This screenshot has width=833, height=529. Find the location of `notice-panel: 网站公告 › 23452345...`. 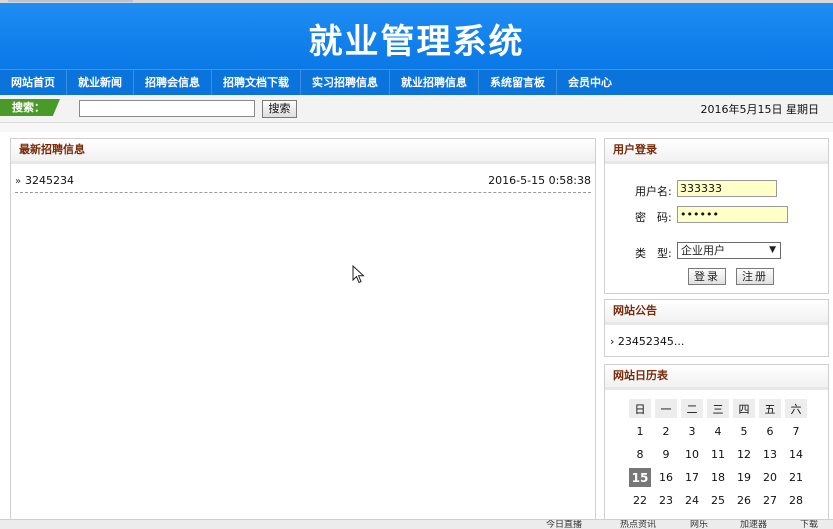

notice-panel: 网站公告 › 23452345... is located at coordinates (716, 328).